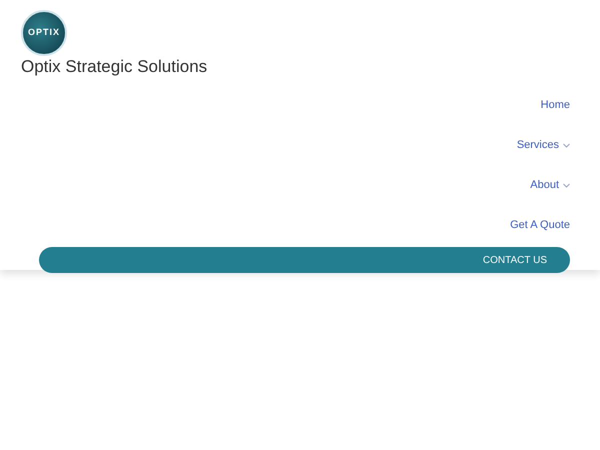 The image size is (600, 450). What do you see at coordinates (550, 185) in the screenshot?
I see `nav-link: About` at bounding box center [550, 185].